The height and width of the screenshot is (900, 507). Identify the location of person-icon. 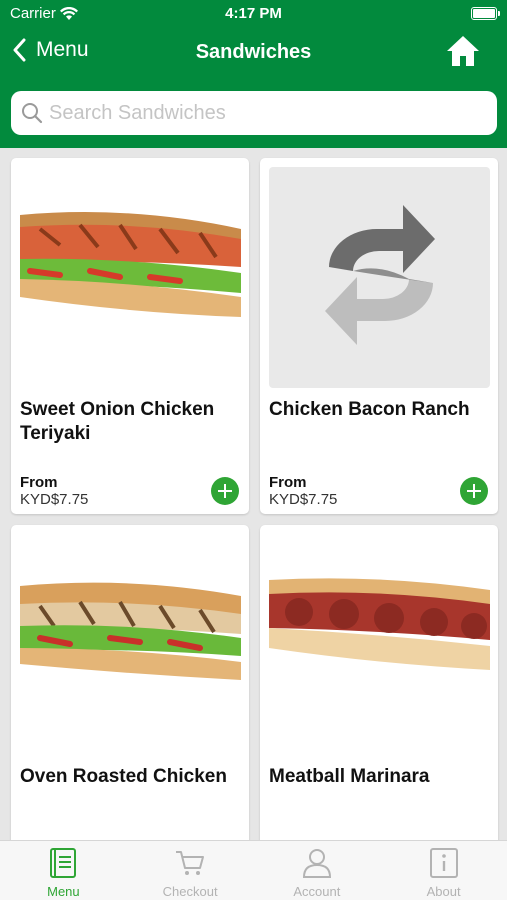
(316, 863).